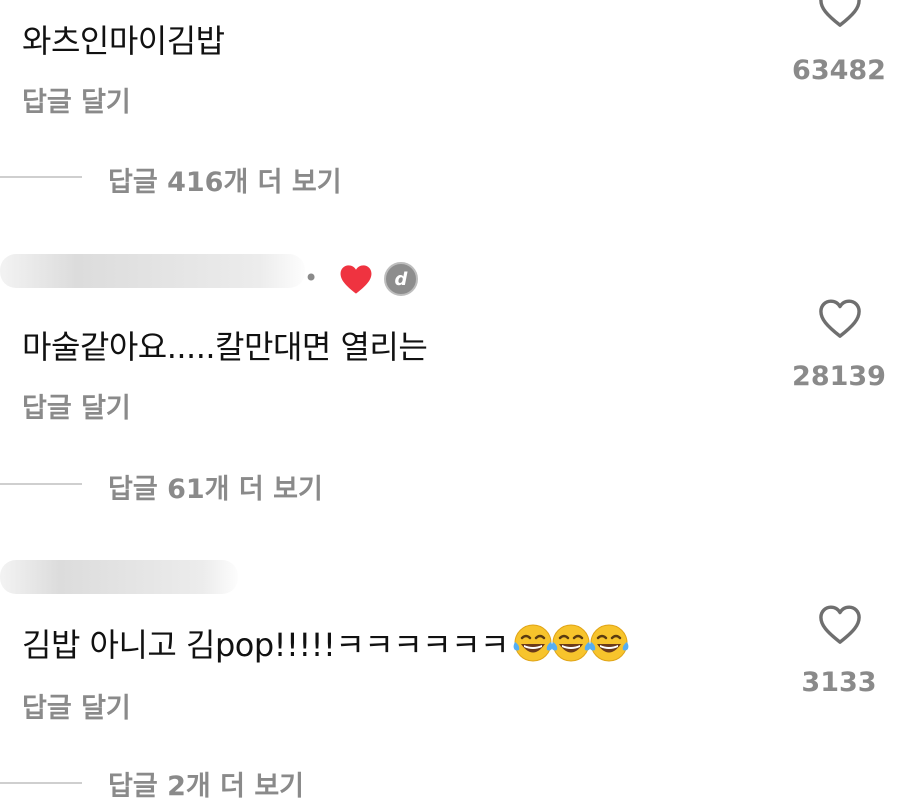 Image resolution: width=917 pixels, height=803 pixels. Describe the element at coordinates (215, 486) in the screenshot. I see `view-replies-button: 답글 61개 더 보기` at that location.